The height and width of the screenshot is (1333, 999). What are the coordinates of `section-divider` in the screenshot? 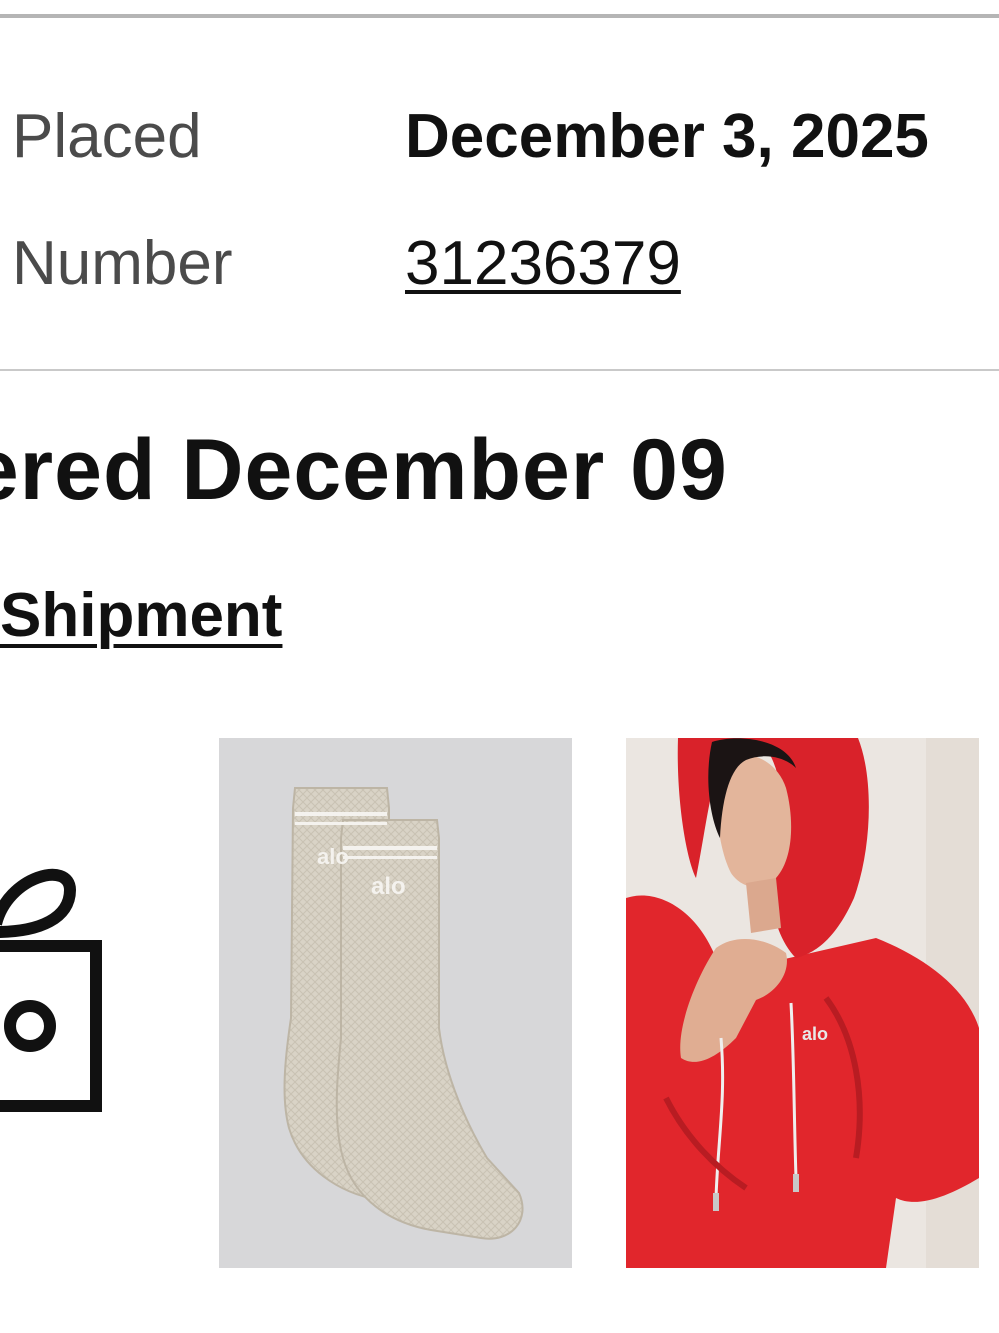 It's located at (499, 370).